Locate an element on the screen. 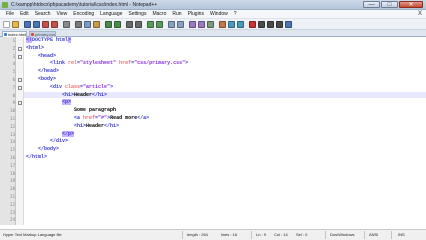 This screenshot has height=240, width=426. code-line: 13 </p> is located at coordinates (213, 134).